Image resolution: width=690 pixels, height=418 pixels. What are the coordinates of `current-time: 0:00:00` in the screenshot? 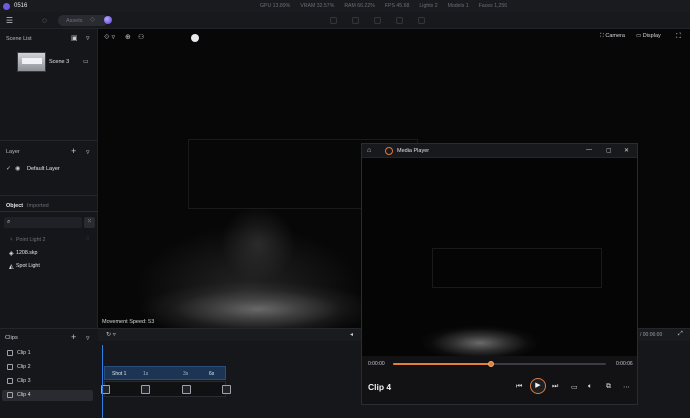 It's located at (376, 364).